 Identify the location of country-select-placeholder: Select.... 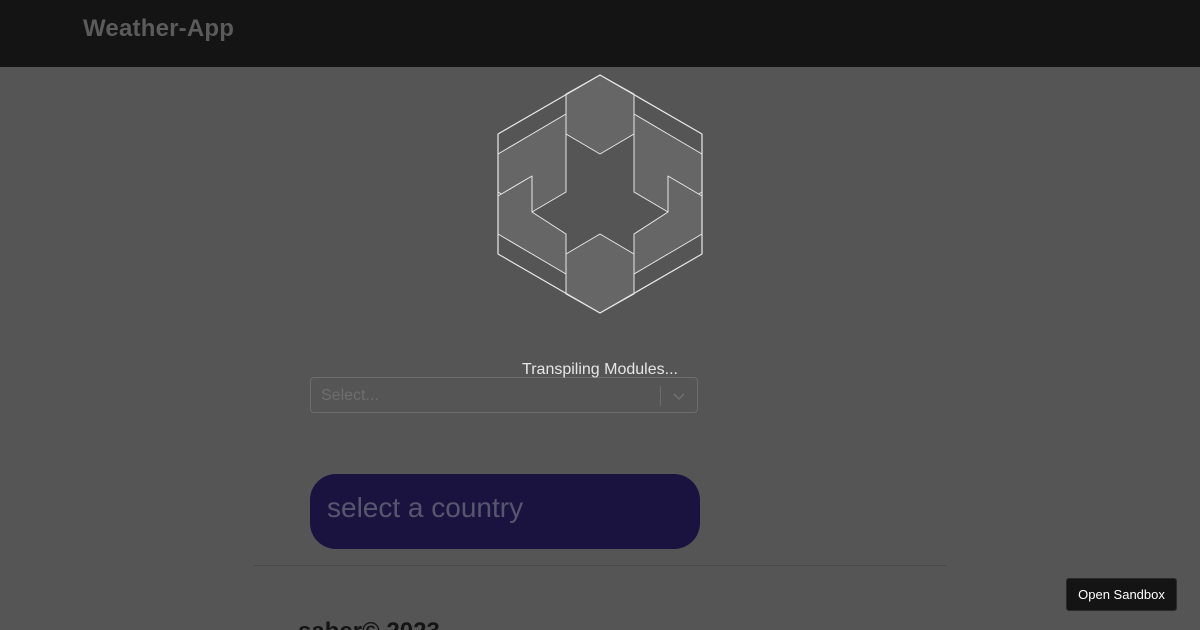
(350, 395).